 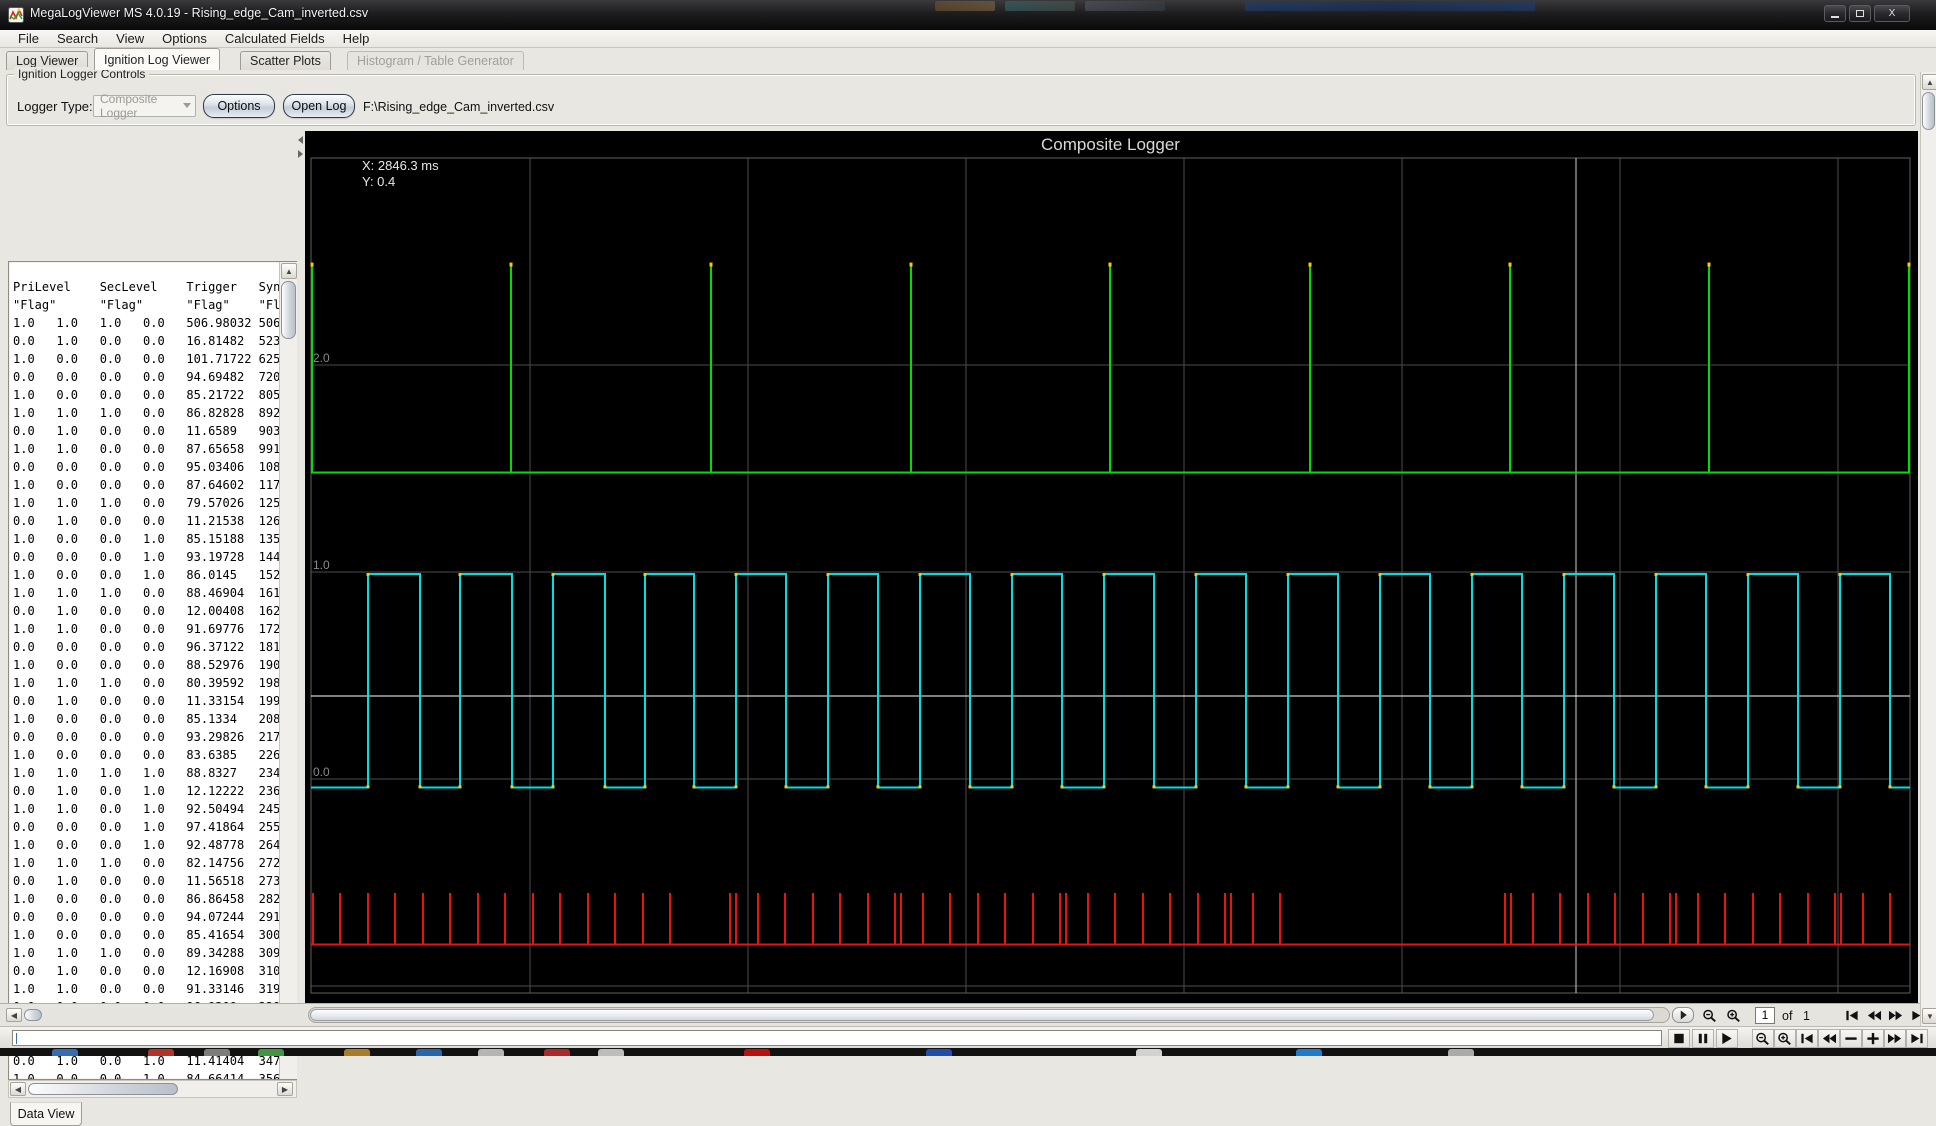 I want to click on menu-file: File, so click(x=28, y=39).